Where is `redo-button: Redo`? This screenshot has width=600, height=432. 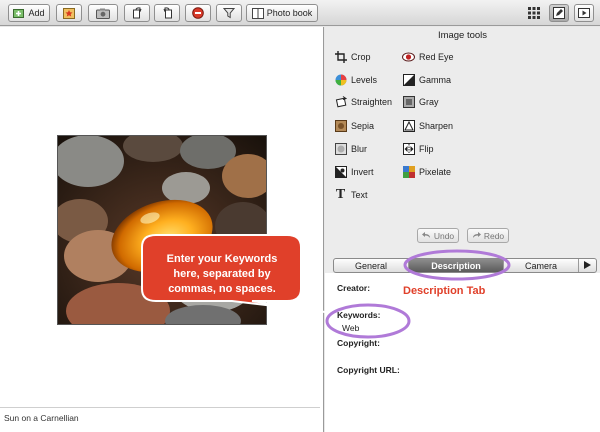 redo-button: Redo is located at coordinates (488, 235).